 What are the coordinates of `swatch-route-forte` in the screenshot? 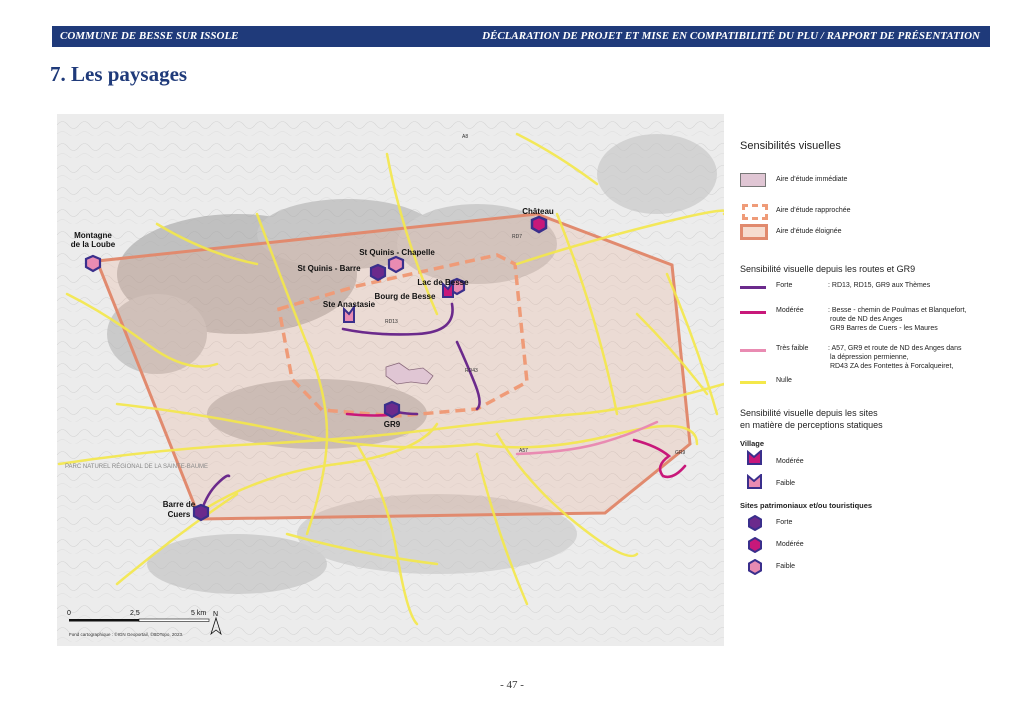 It's located at (753, 287).